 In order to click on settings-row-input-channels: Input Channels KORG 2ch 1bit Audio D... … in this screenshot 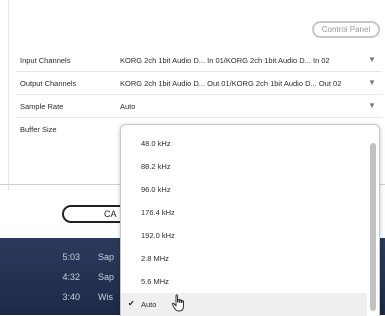, I will do `click(199, 60)`.